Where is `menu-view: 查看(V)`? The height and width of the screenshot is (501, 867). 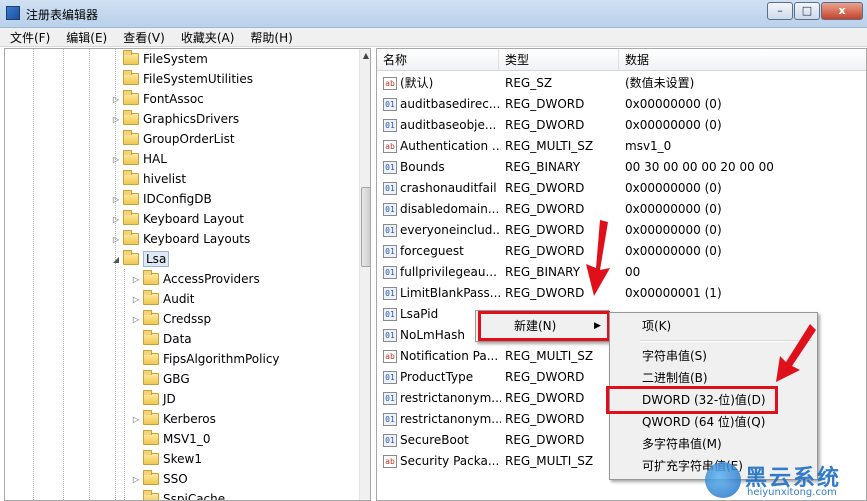 menu-view: 查看(V) is located at coordinates (144, 37).